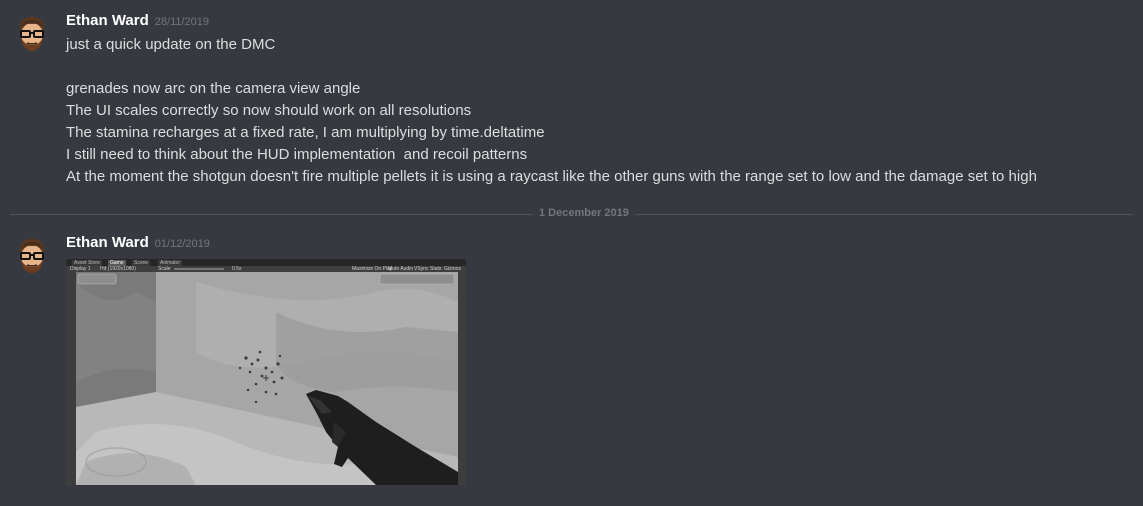  I want to click on date-divider: 1 December 2019, so click(571, 213).